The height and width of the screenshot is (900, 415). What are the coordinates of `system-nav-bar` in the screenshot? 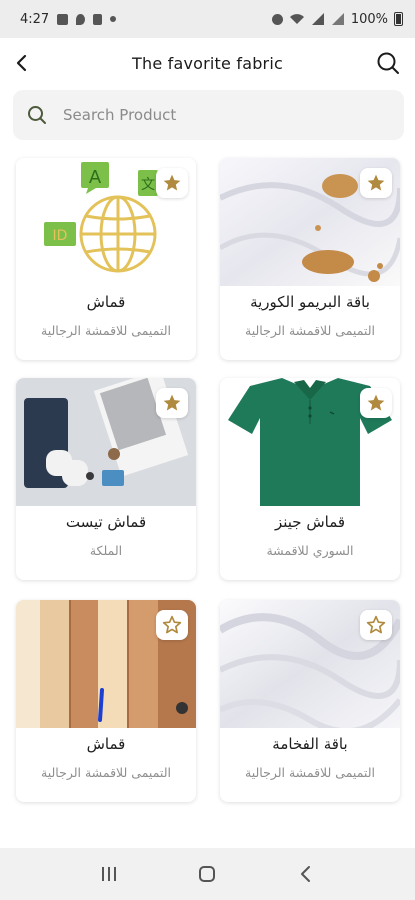 It's located at (207, 874).